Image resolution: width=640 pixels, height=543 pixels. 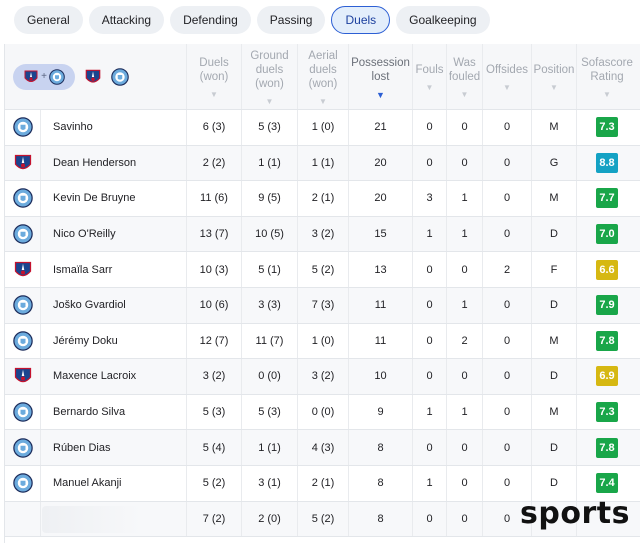 I want to click on stat-duels: 10 (3), so click(x=214, y=269).